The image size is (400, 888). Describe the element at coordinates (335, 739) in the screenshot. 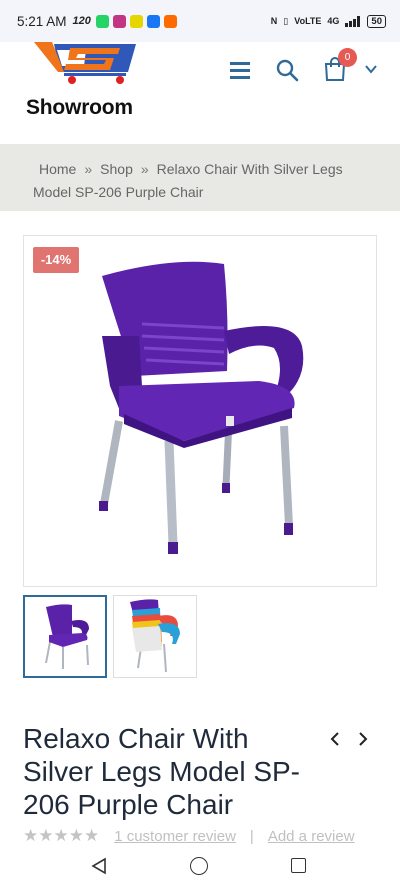

I see `previous-product-icon` at that location.